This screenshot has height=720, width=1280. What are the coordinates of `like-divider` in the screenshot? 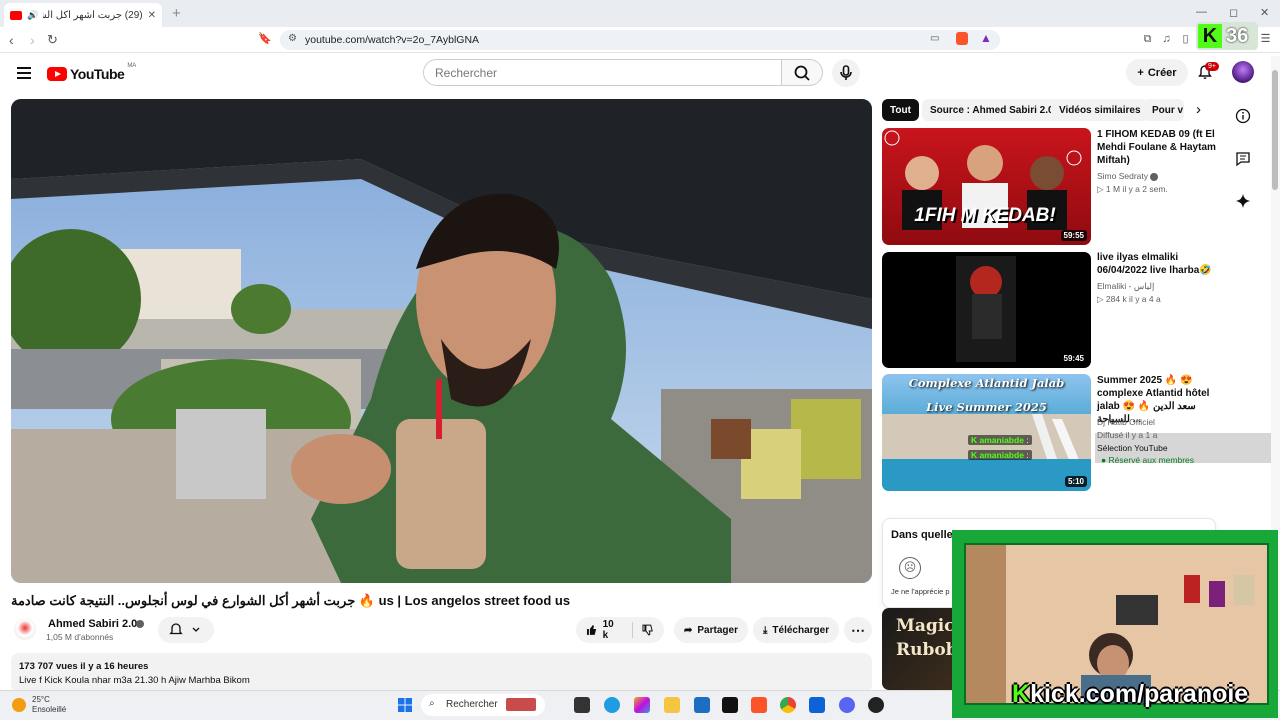 It's located at (633, 630).